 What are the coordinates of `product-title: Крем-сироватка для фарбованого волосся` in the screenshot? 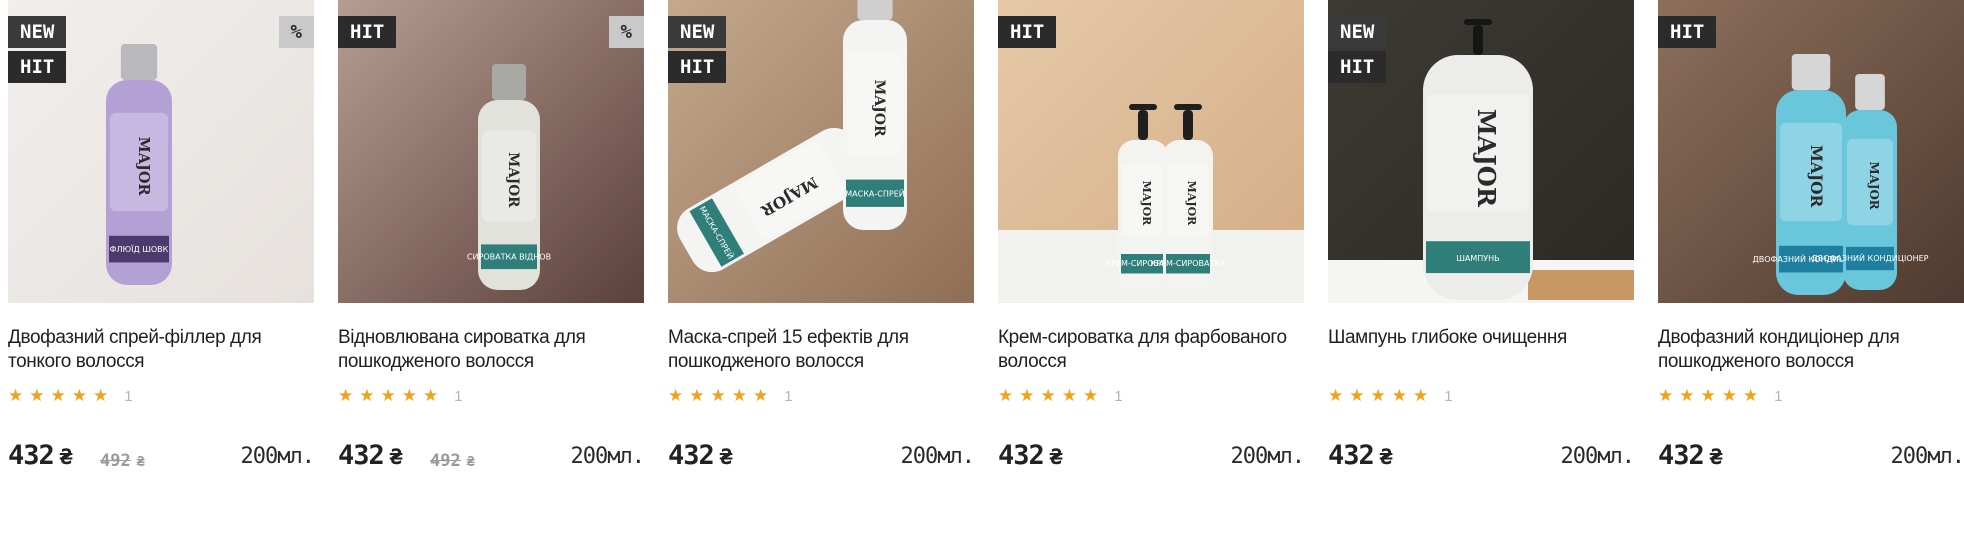 It's located at (1151, 350).